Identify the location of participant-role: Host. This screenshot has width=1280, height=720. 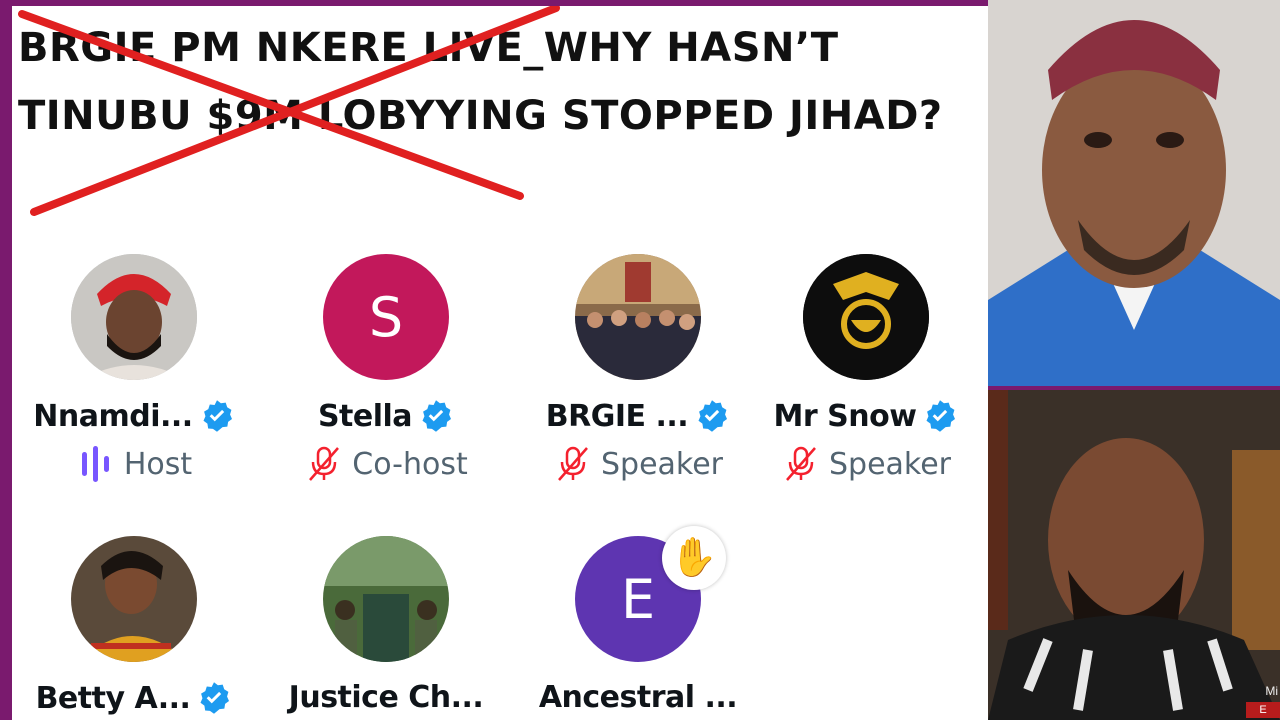
(158, 464).